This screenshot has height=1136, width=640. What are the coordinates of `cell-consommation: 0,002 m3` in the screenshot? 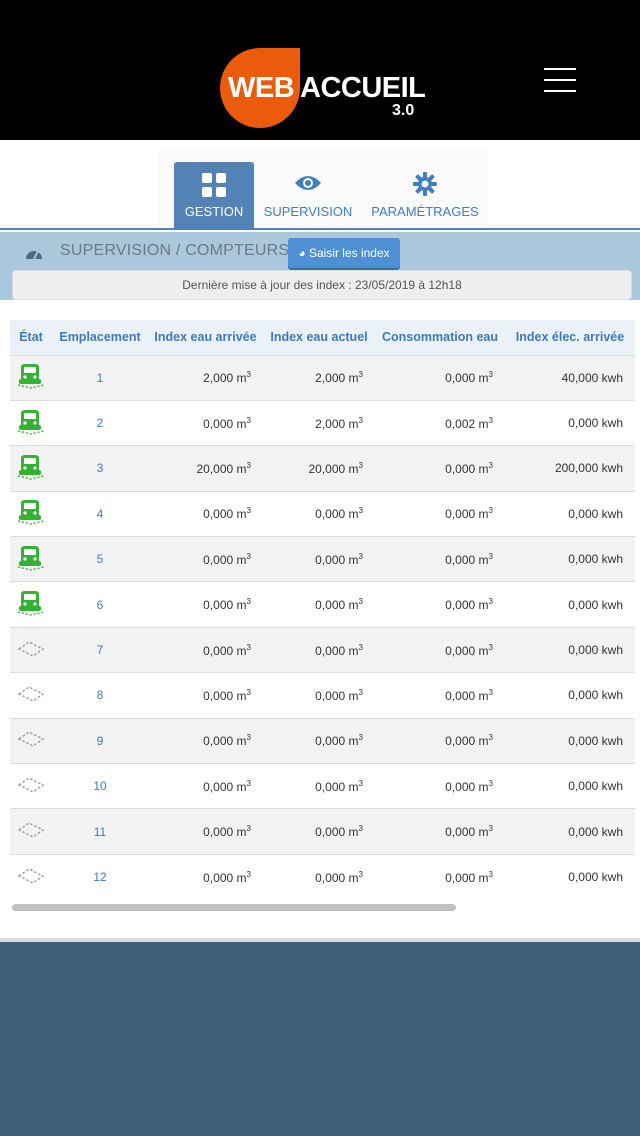 It's located at (440, 422).